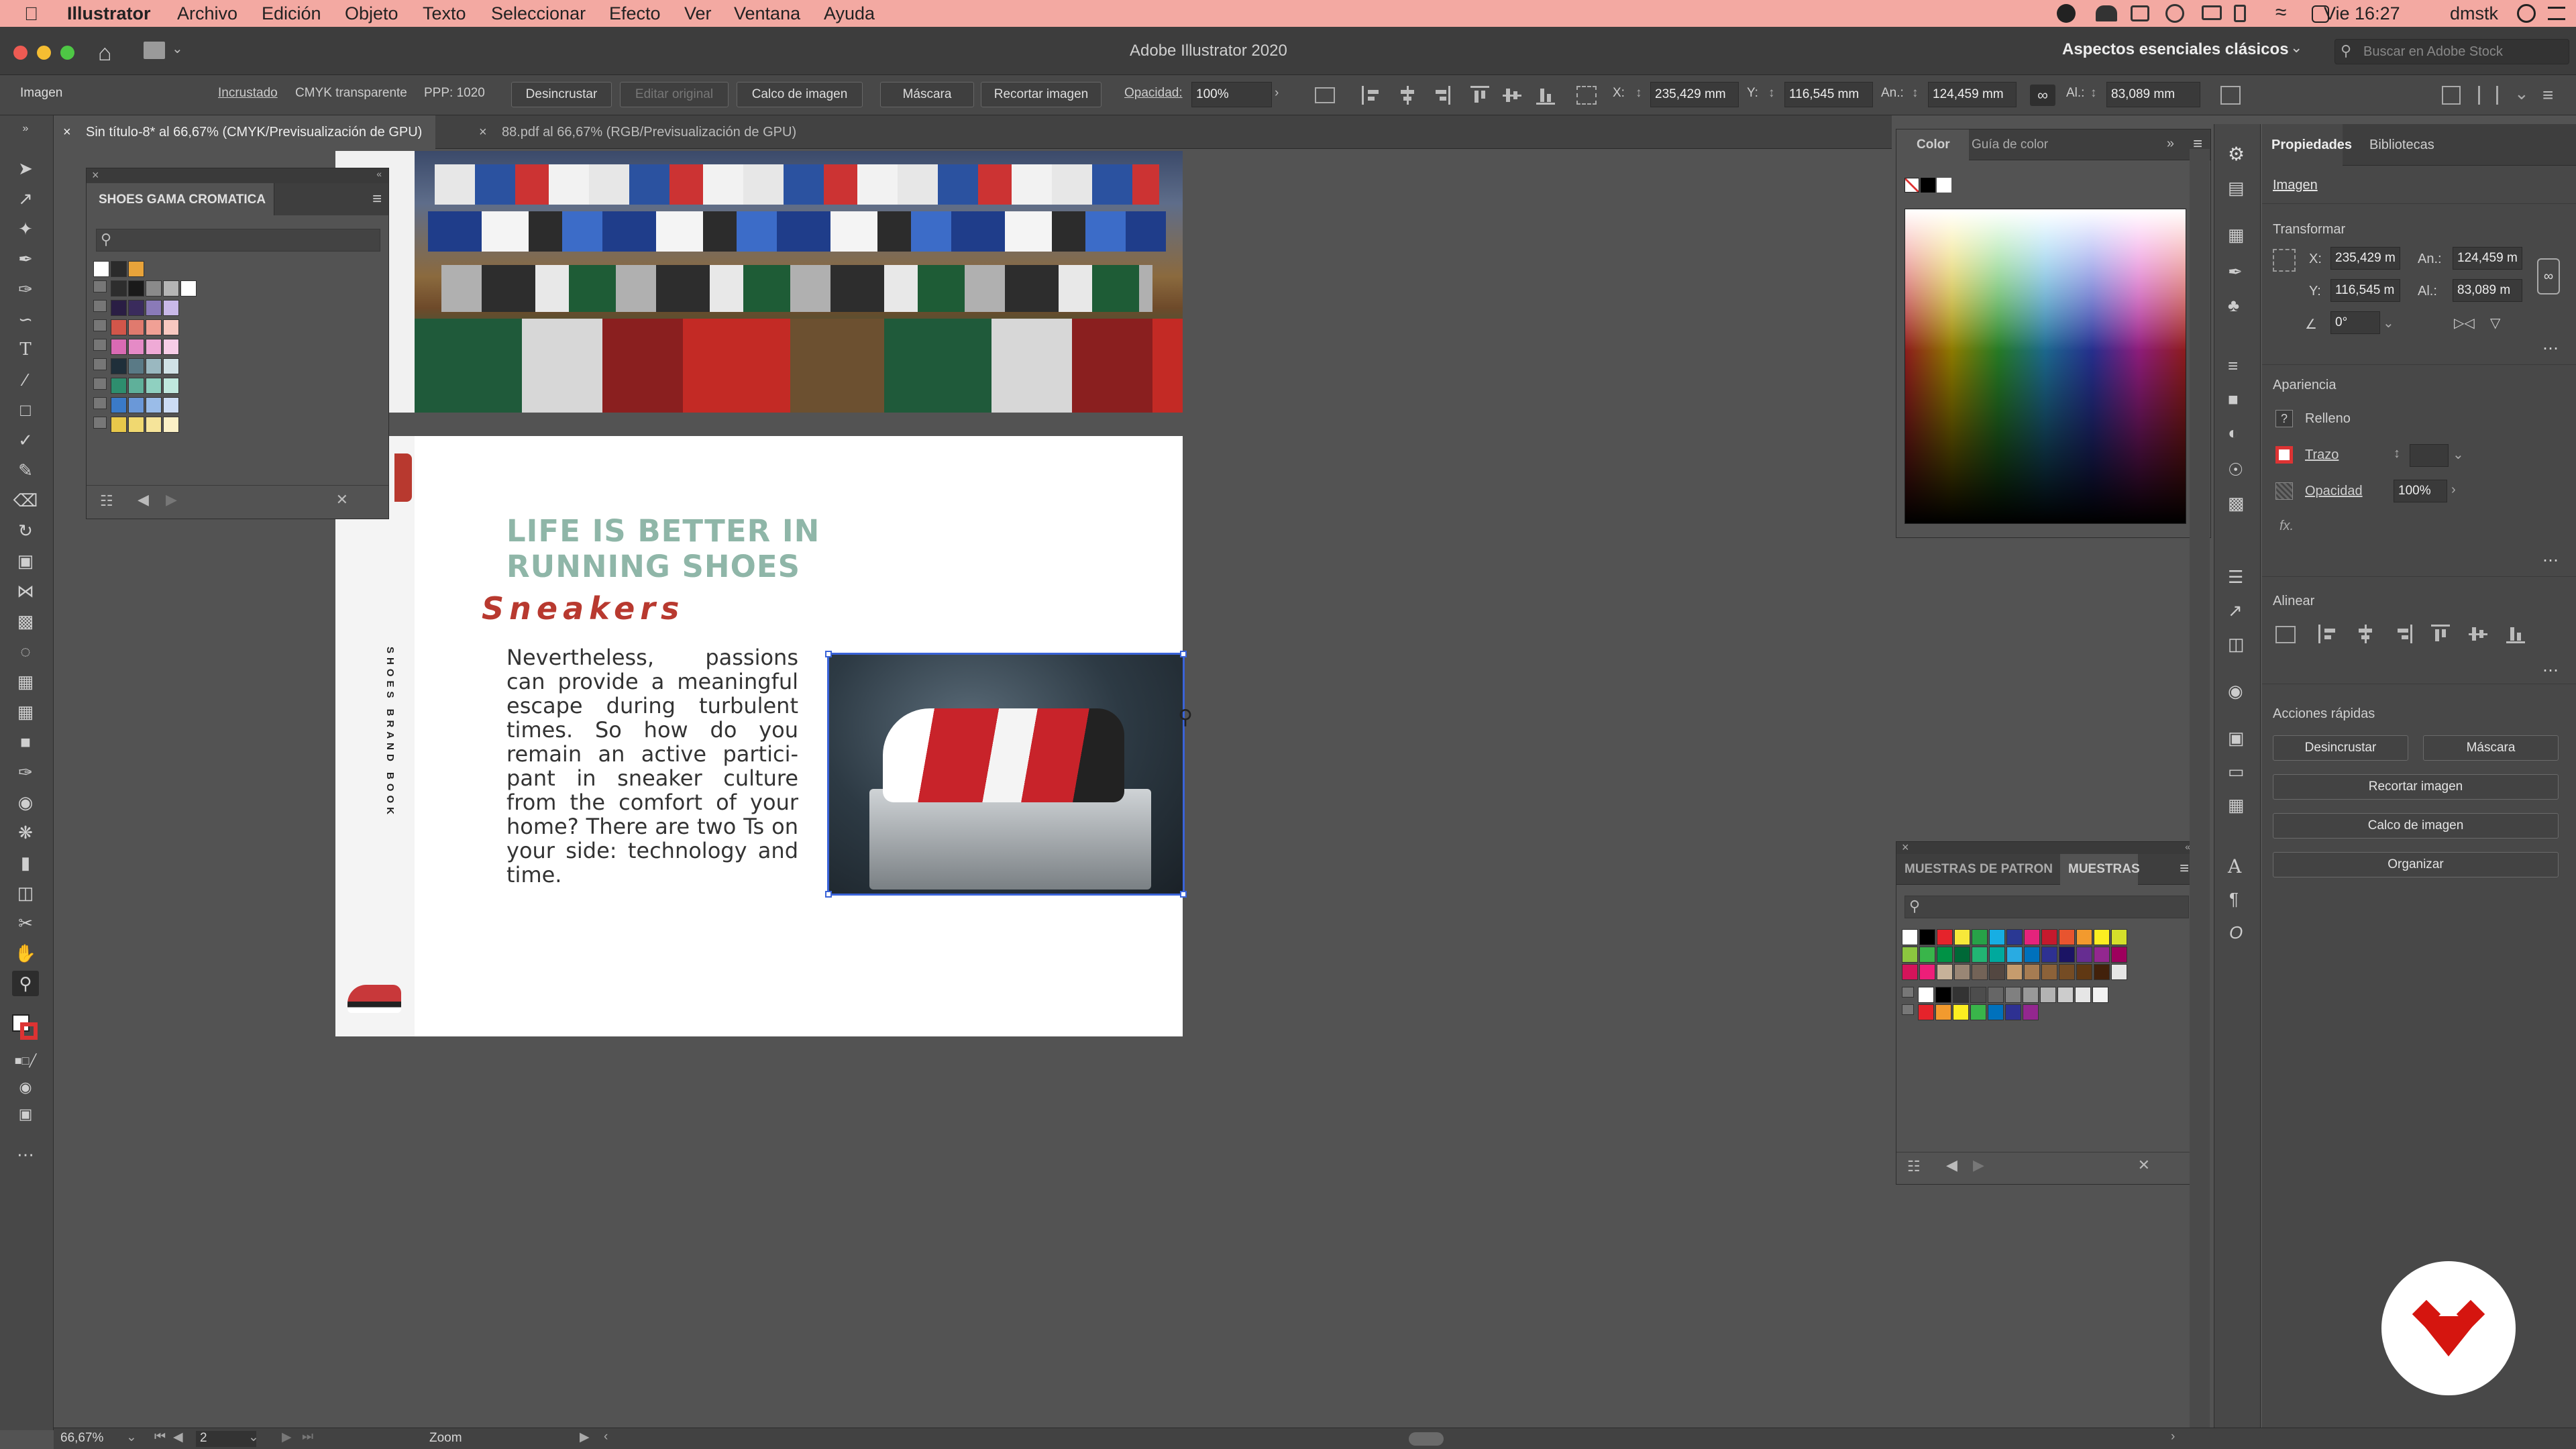 The height and width of the screenshot is (1449, 2576). What do you see at coordinates (25, 862) in the screenshot?
I see `graph-tool-icon: ▮` at bounding box center [25, 862].